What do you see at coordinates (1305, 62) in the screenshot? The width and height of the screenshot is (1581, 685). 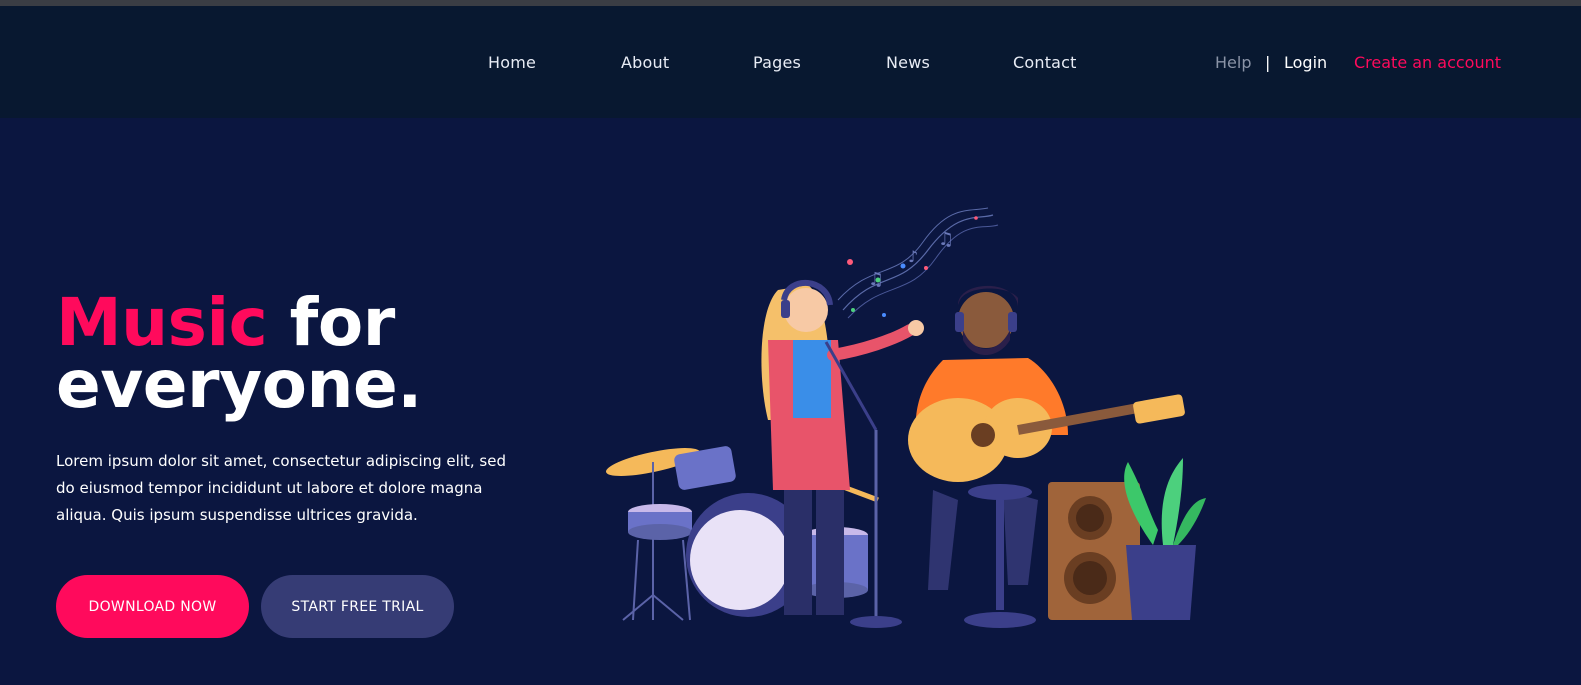 I see `login-link: Login` at bounding box center [1305, 62].